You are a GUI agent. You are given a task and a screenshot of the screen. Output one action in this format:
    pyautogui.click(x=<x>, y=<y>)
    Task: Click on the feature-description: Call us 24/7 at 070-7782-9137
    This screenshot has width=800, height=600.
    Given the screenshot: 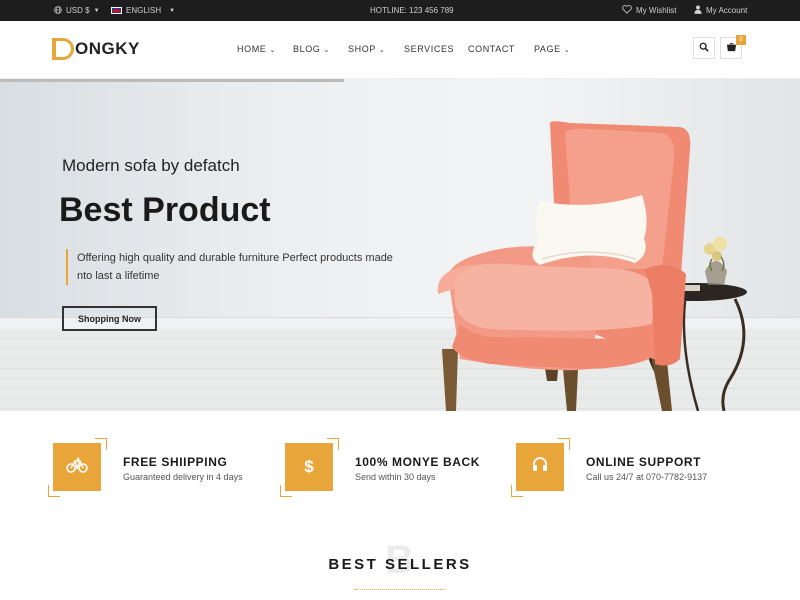 What is the action you would take?
    pyautogui.click(x=647, y=477)
    